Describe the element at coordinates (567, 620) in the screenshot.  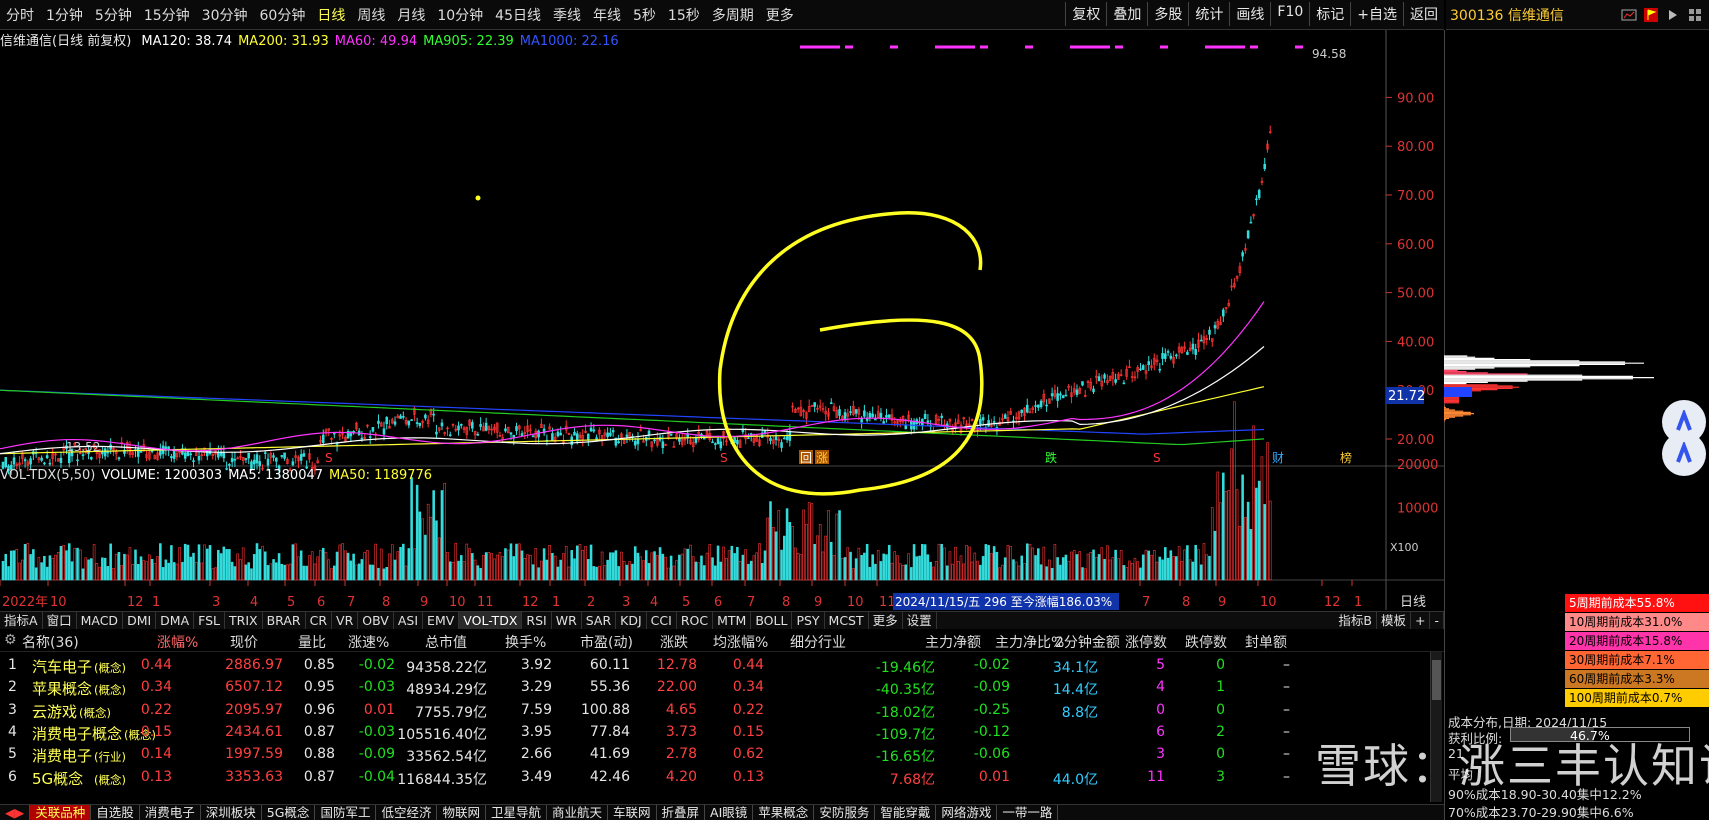
I see `indicator-tab: WR` at that location.